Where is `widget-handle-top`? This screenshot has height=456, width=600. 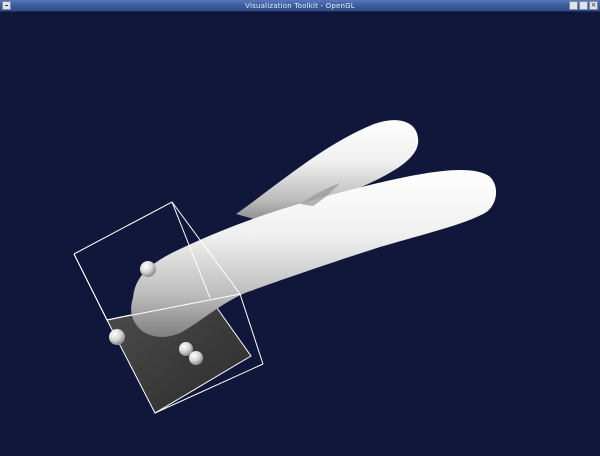 widget-handle-top is located at coordinates (148, 269).